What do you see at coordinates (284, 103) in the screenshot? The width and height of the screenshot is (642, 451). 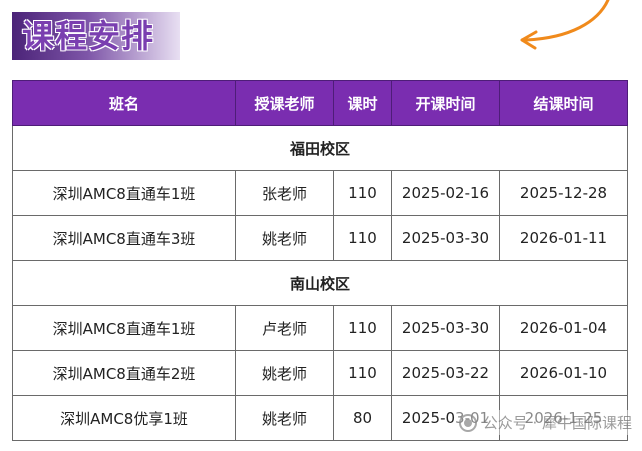 I see `header-teacher: 授课老师` at bounding box center [284, 103].